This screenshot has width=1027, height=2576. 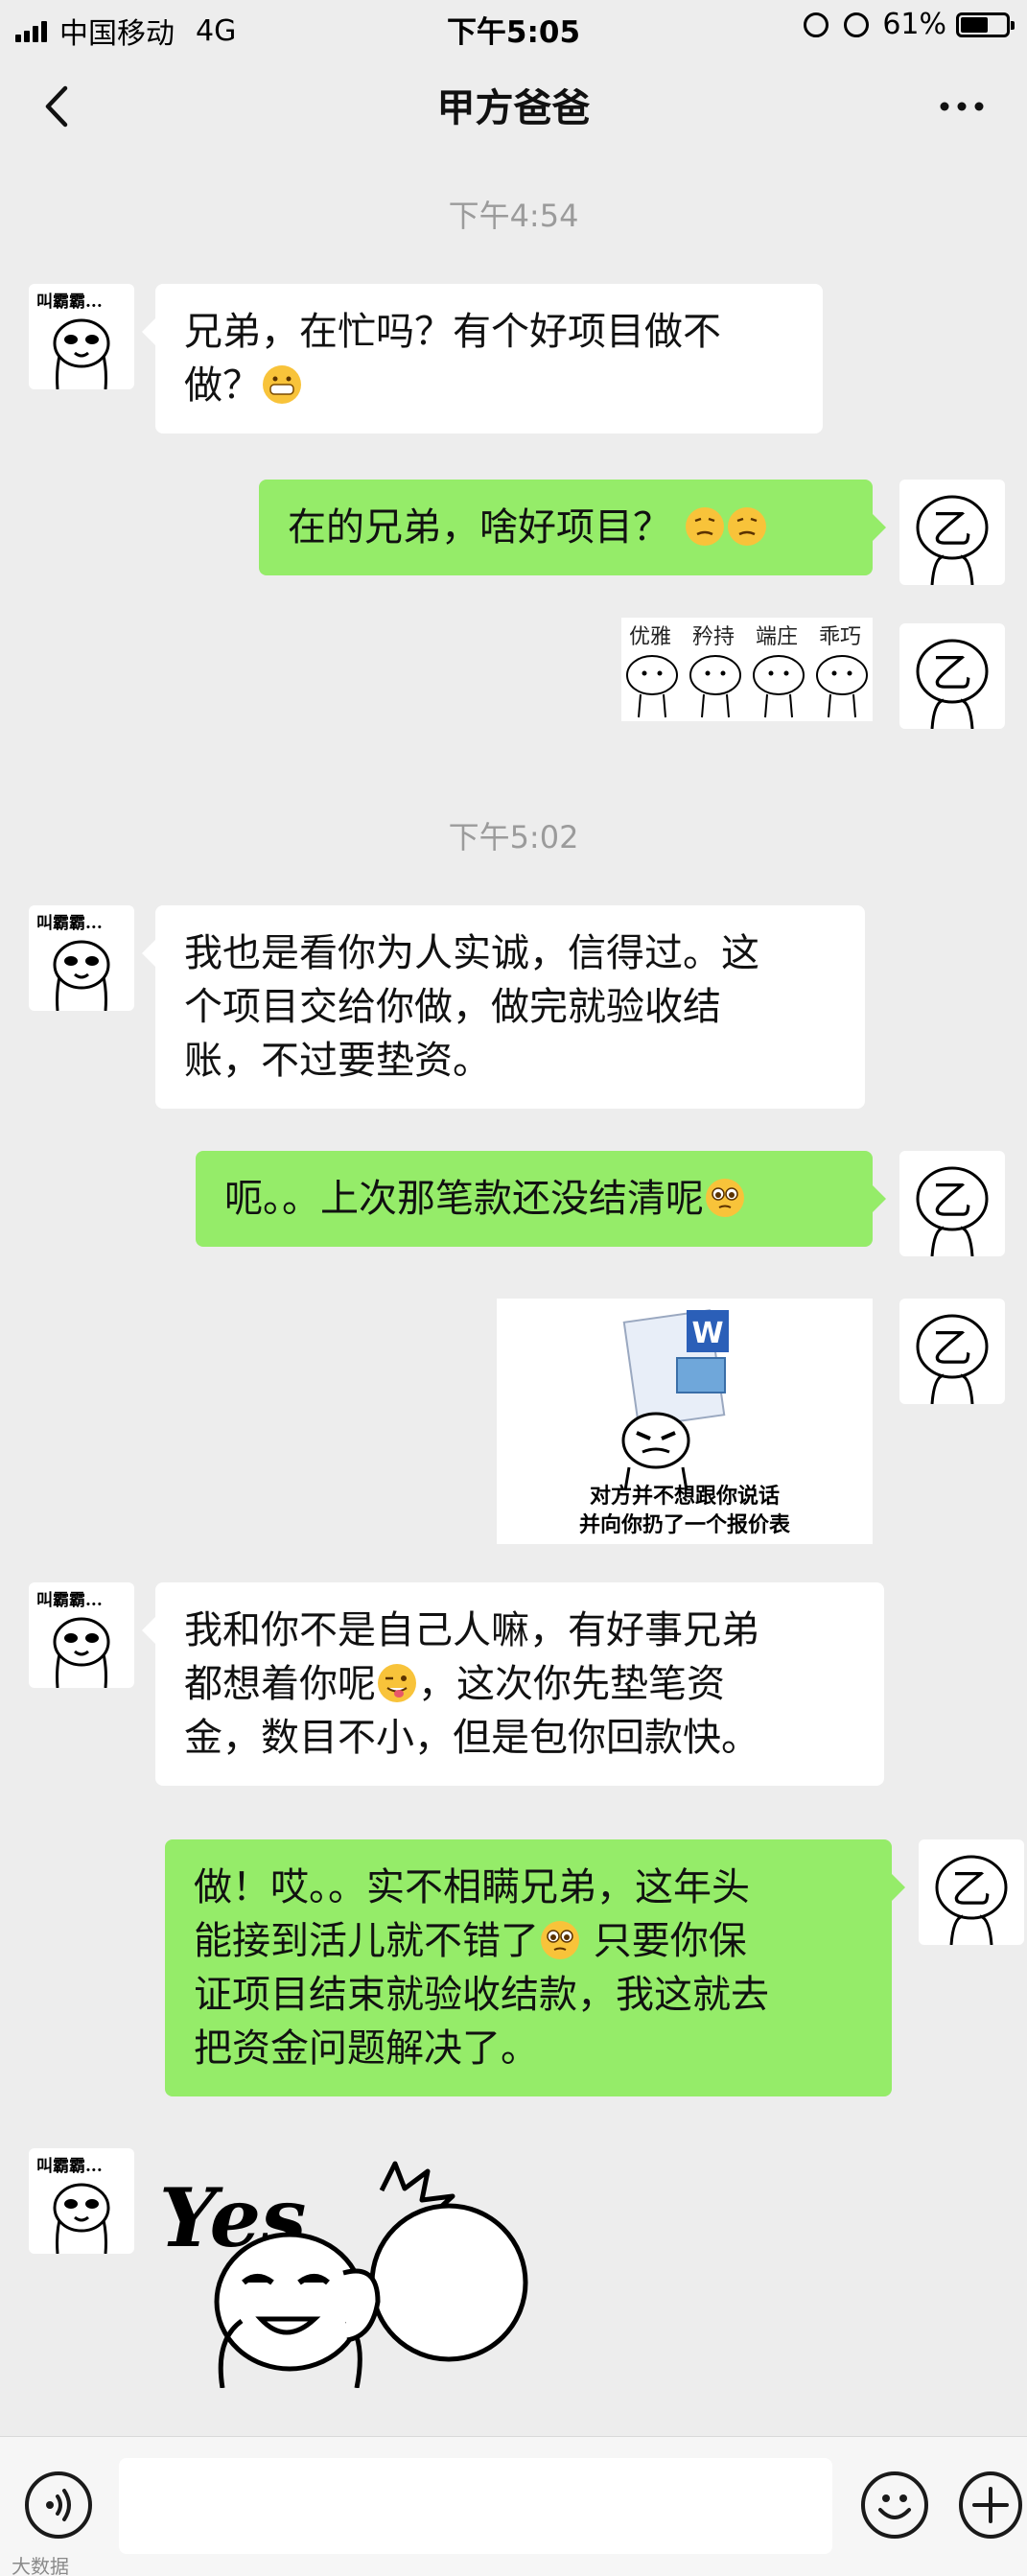 What do you see at coordinates (513, 216) in the screenshot?
I see `timestamp: 下午4:54` at bounding box center [513, 216].